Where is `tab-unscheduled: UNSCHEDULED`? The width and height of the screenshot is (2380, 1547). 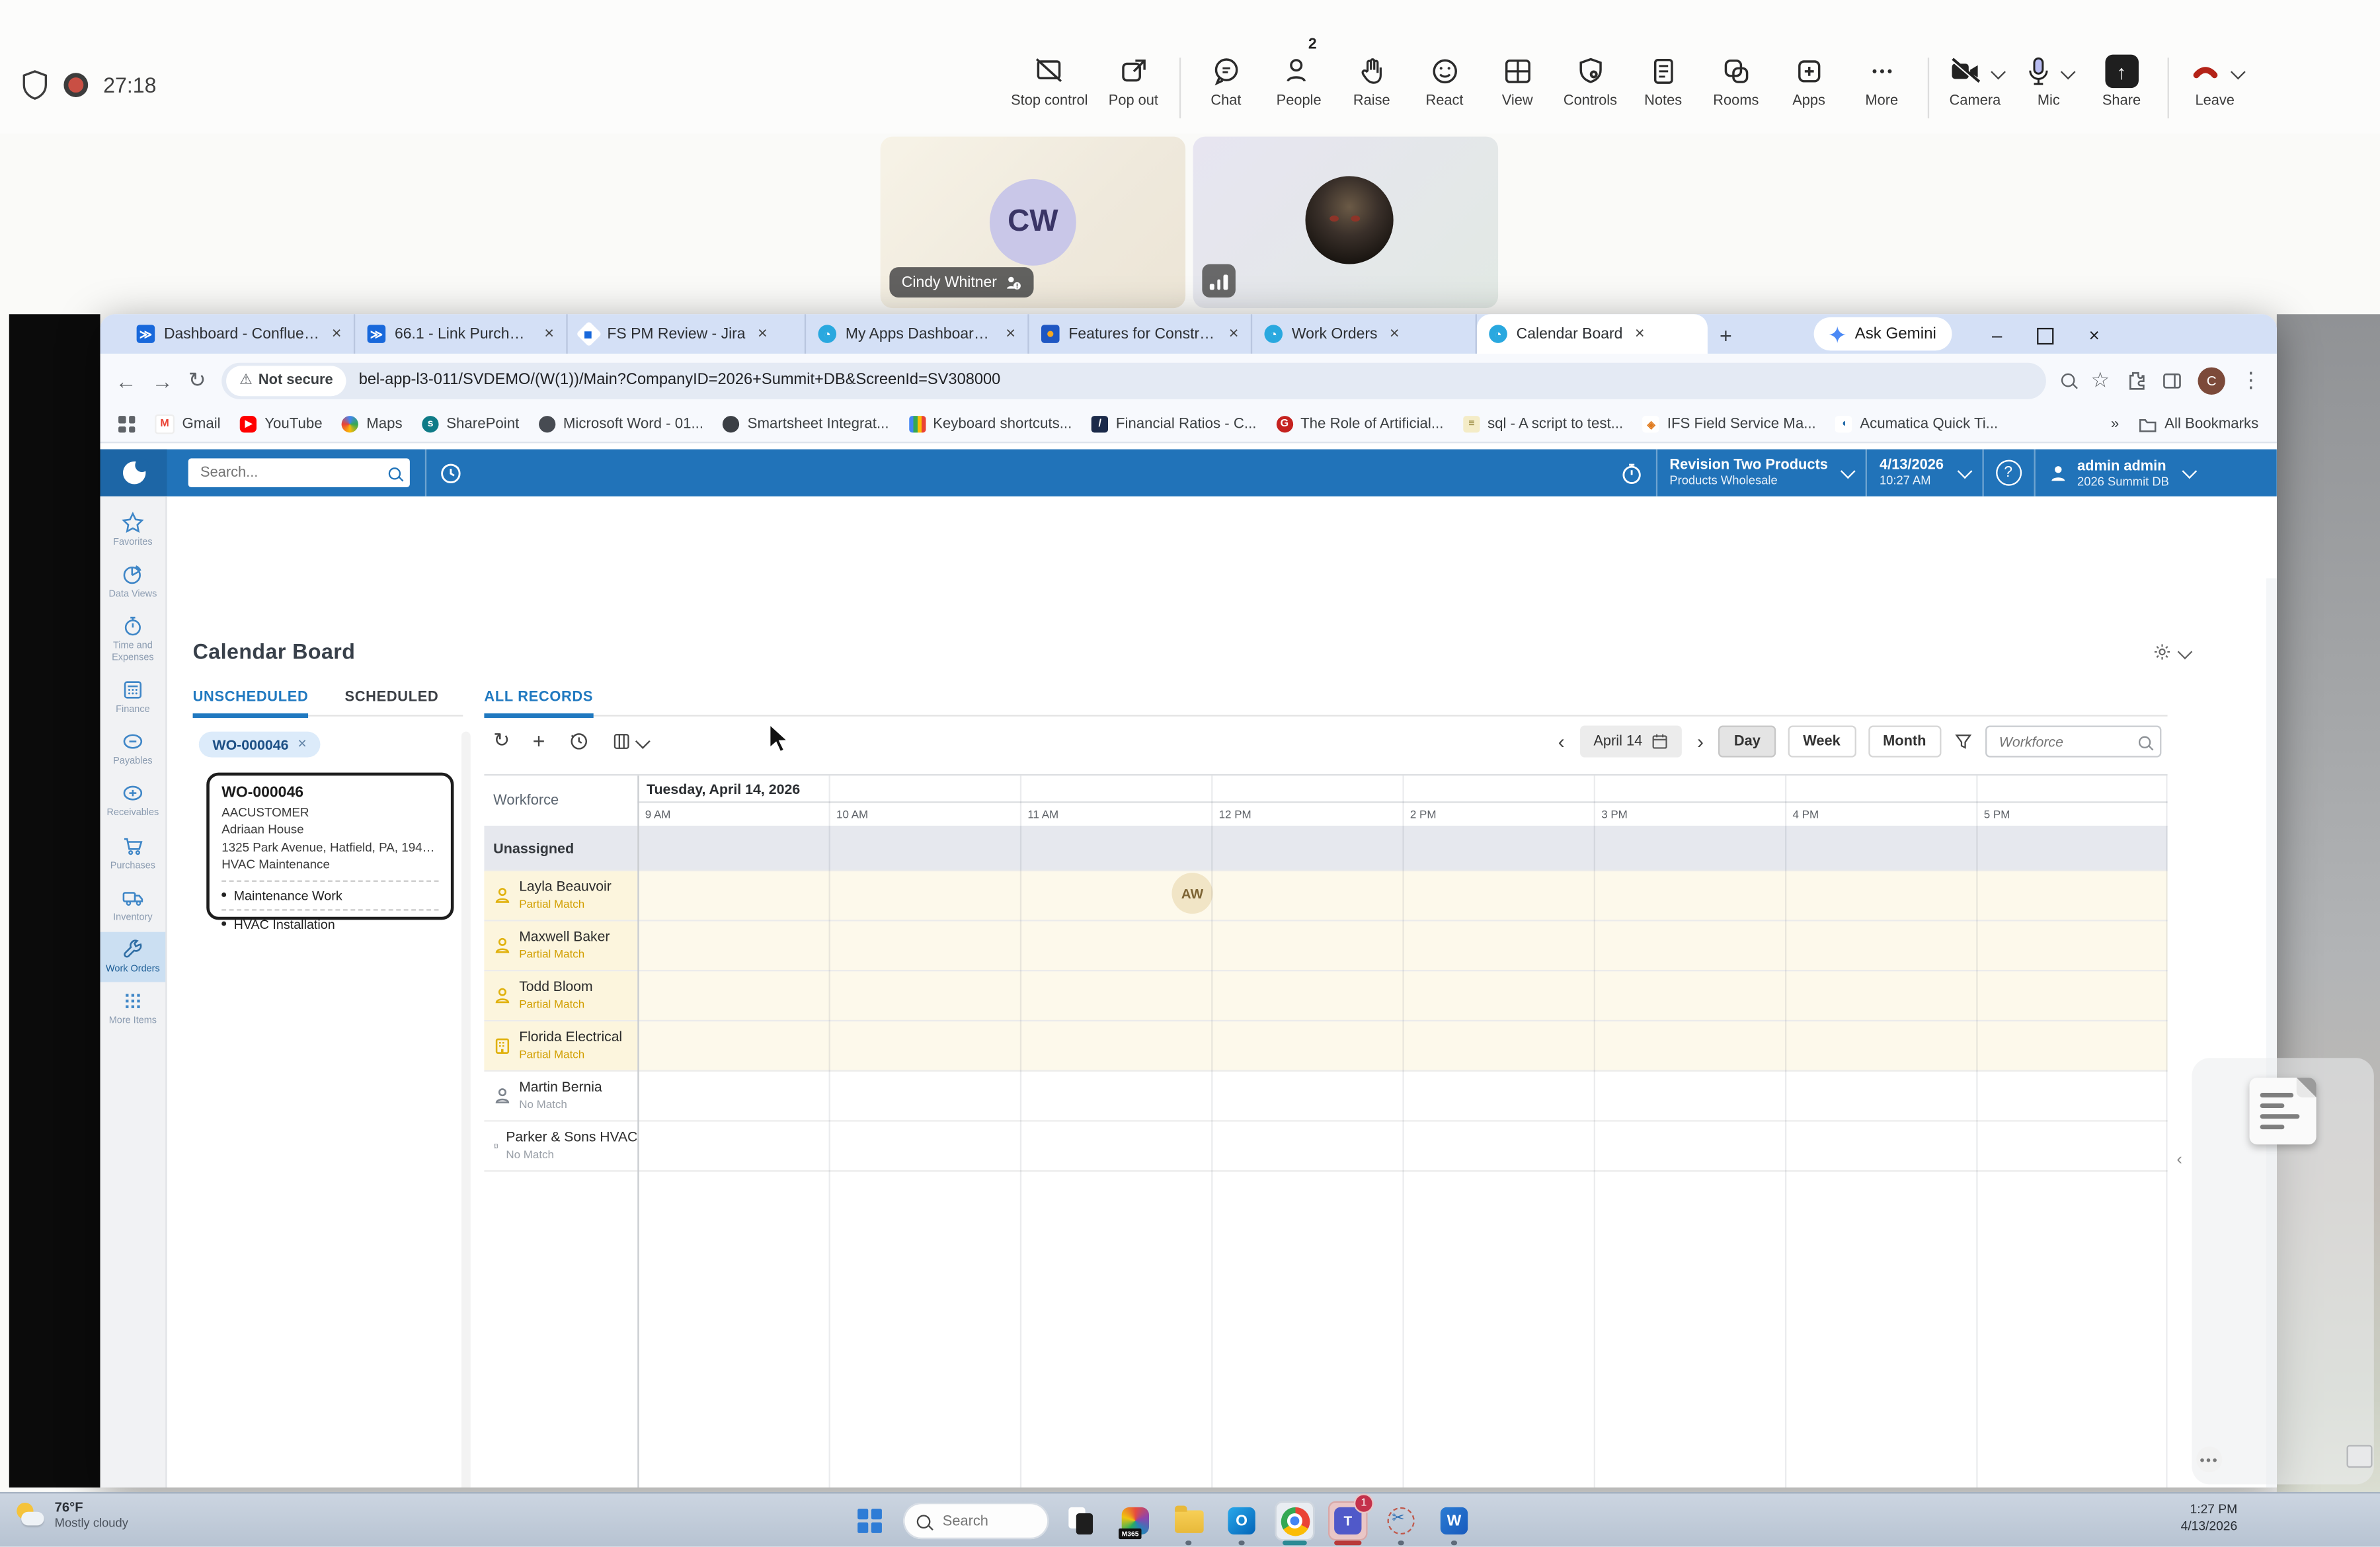
tab-unscheduled: UNSCHEDULED is located at coordinates (250, 703).